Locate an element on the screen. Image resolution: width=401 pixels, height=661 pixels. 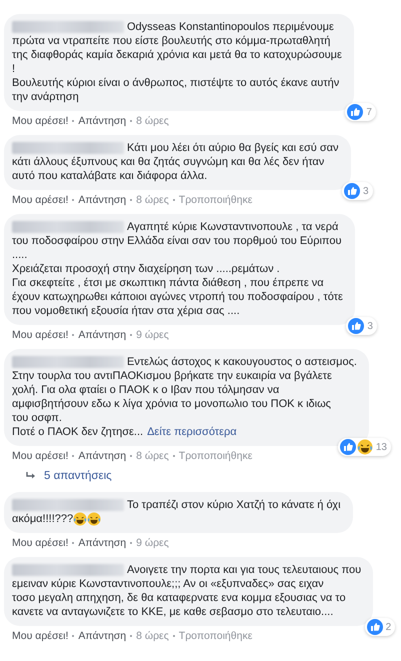
comment-line: Αγαπητέ κύριε Κωνσταντινοπουλε , τα νερά is located at coordinates (232, 227).